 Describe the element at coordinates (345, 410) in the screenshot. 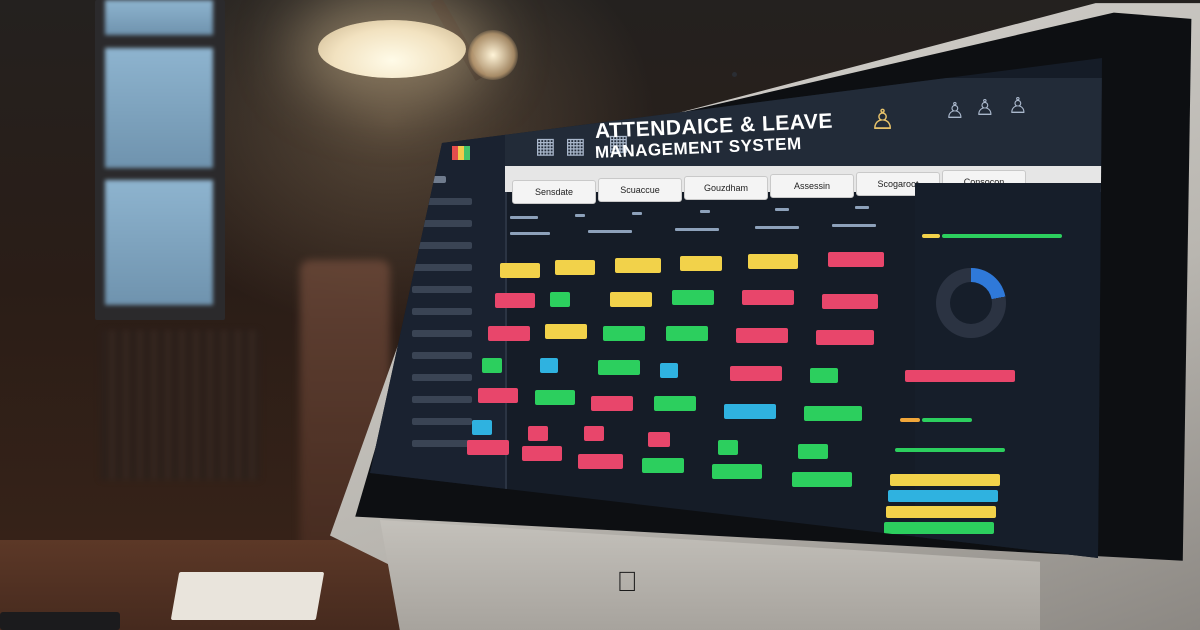

I see `chair` at that location.